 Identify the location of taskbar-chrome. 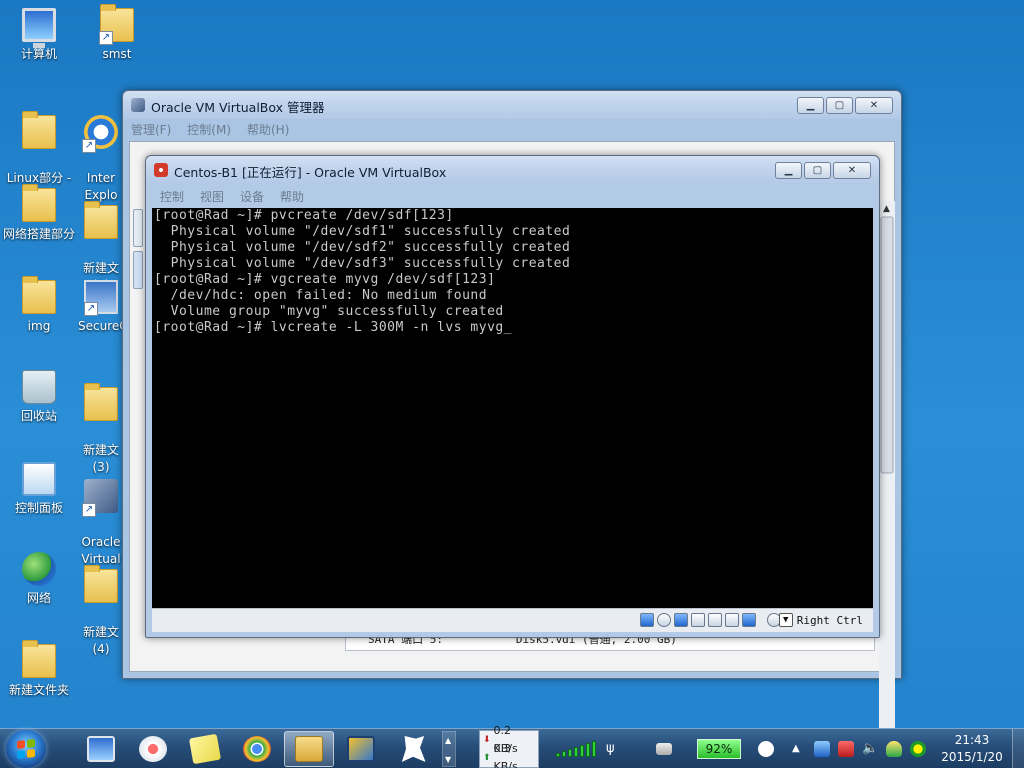
(257, 749).